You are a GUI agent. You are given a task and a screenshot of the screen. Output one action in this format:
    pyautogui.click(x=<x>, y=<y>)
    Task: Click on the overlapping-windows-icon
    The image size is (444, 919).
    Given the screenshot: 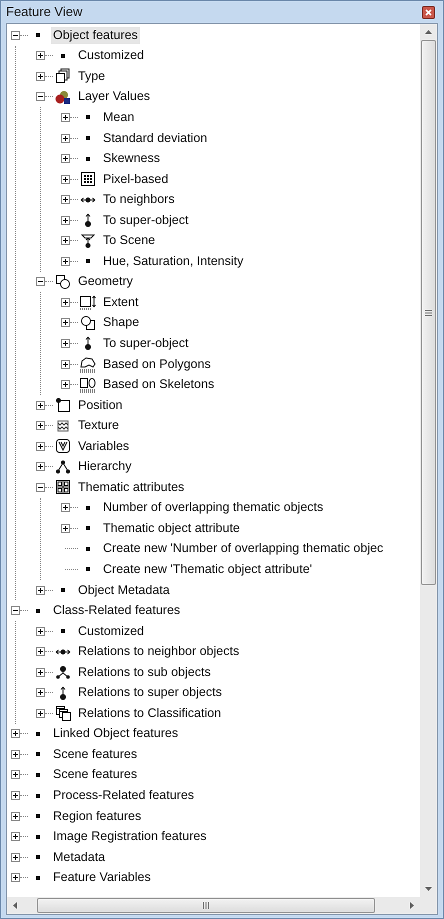 What is the action you would take?
    pyautogui.click(x=62, y=713)
    